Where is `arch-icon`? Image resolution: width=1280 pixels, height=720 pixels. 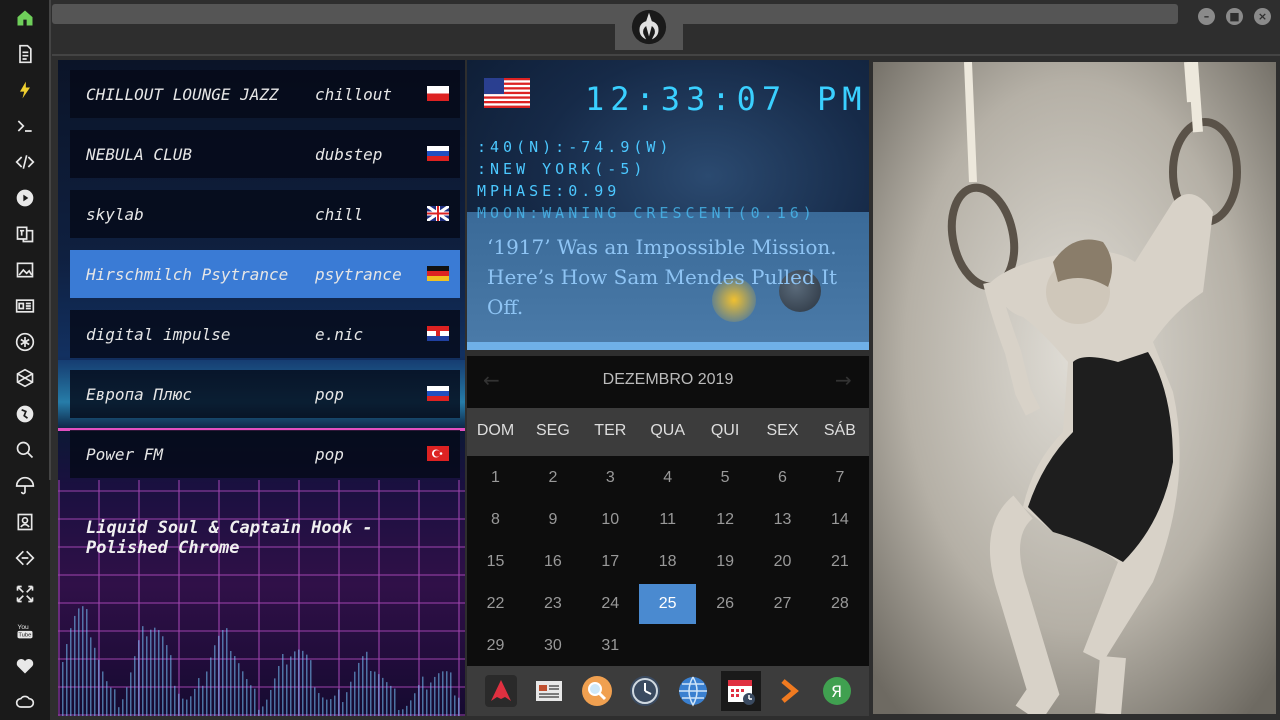 arch-icon is located at coordinates (501, 691).